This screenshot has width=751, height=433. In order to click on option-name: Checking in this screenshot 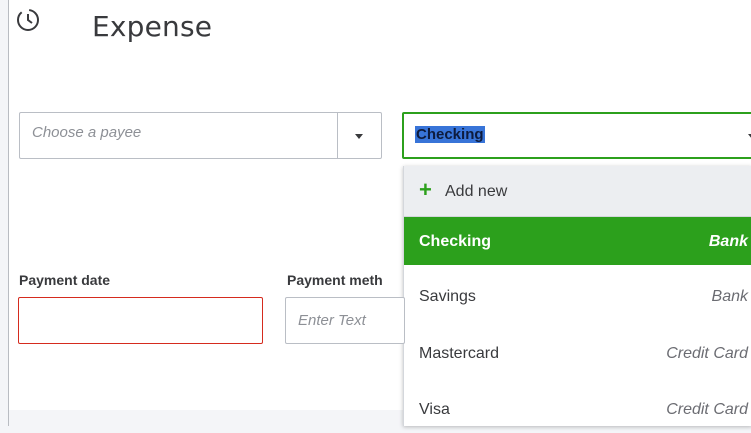, I will do `click(455, 241)`.